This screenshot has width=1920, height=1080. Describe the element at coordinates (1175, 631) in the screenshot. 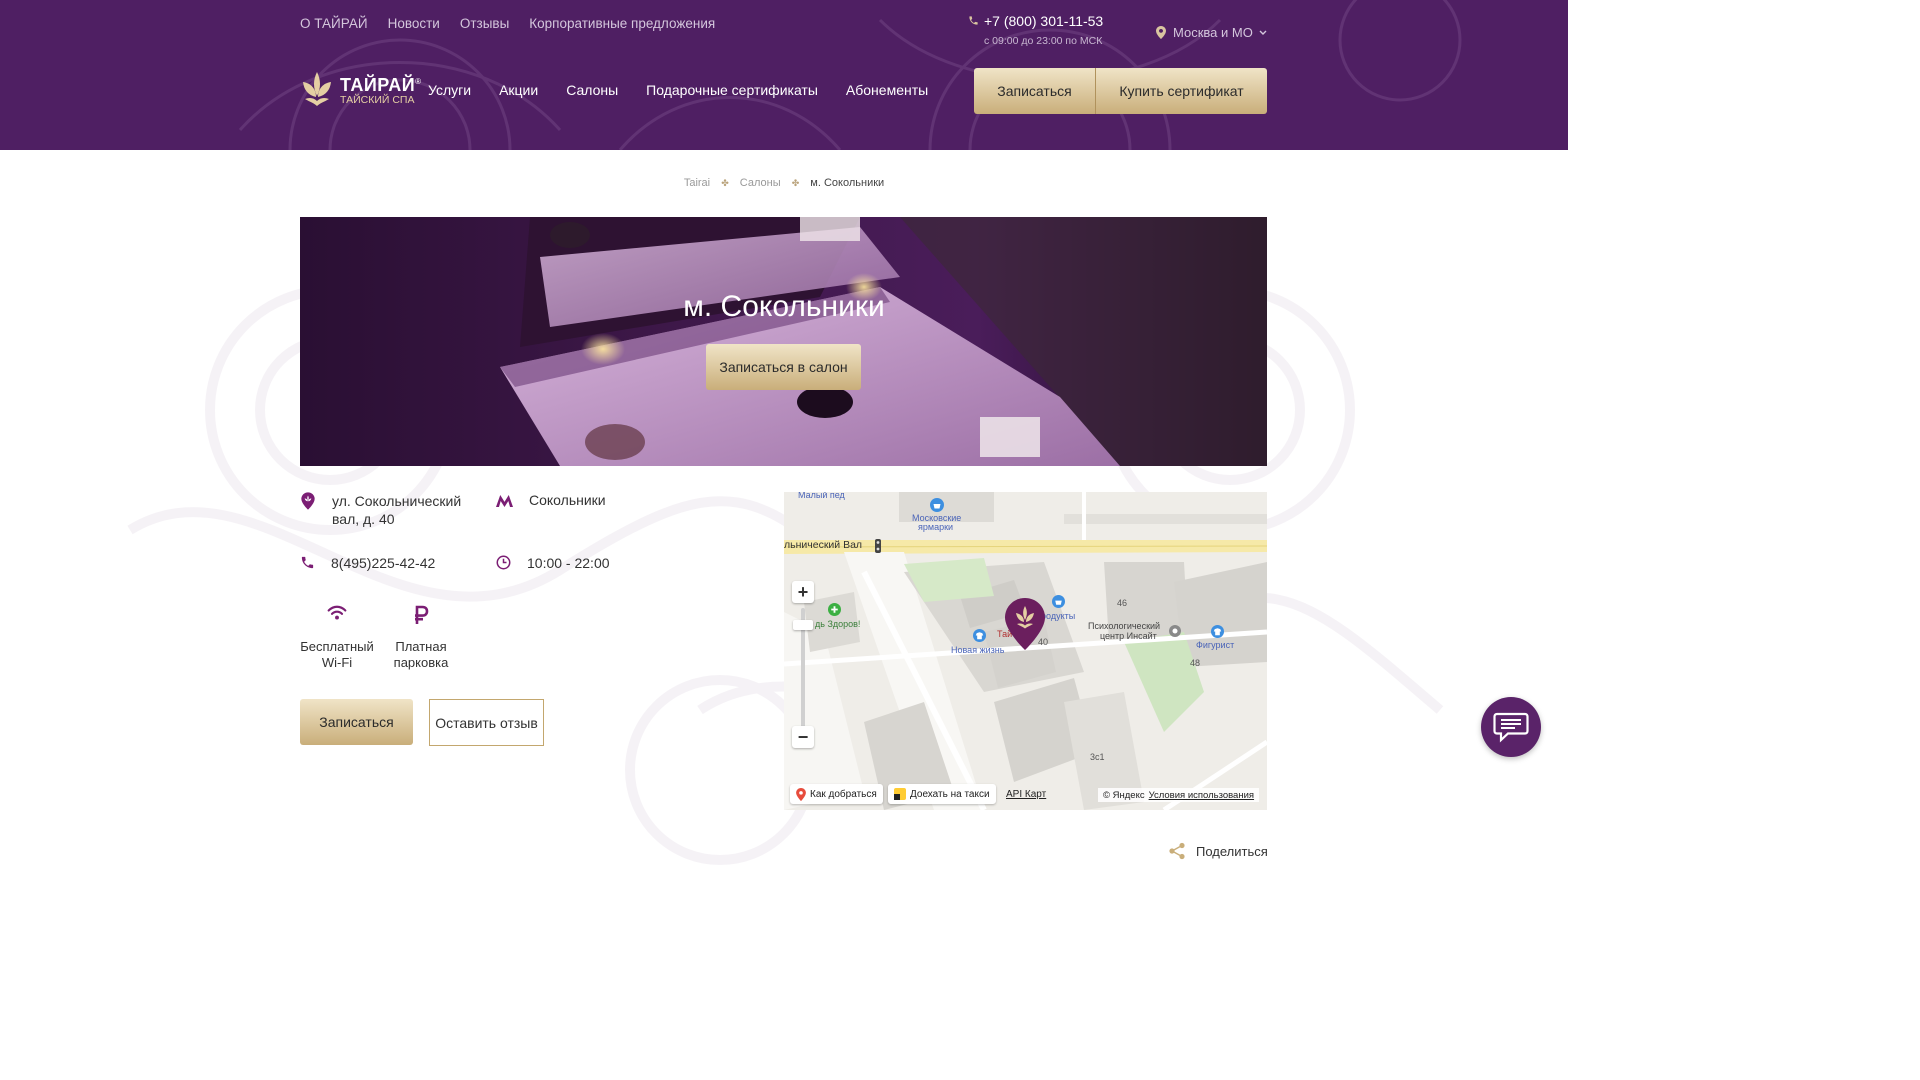

I see `poi-dot-icon` at that location.